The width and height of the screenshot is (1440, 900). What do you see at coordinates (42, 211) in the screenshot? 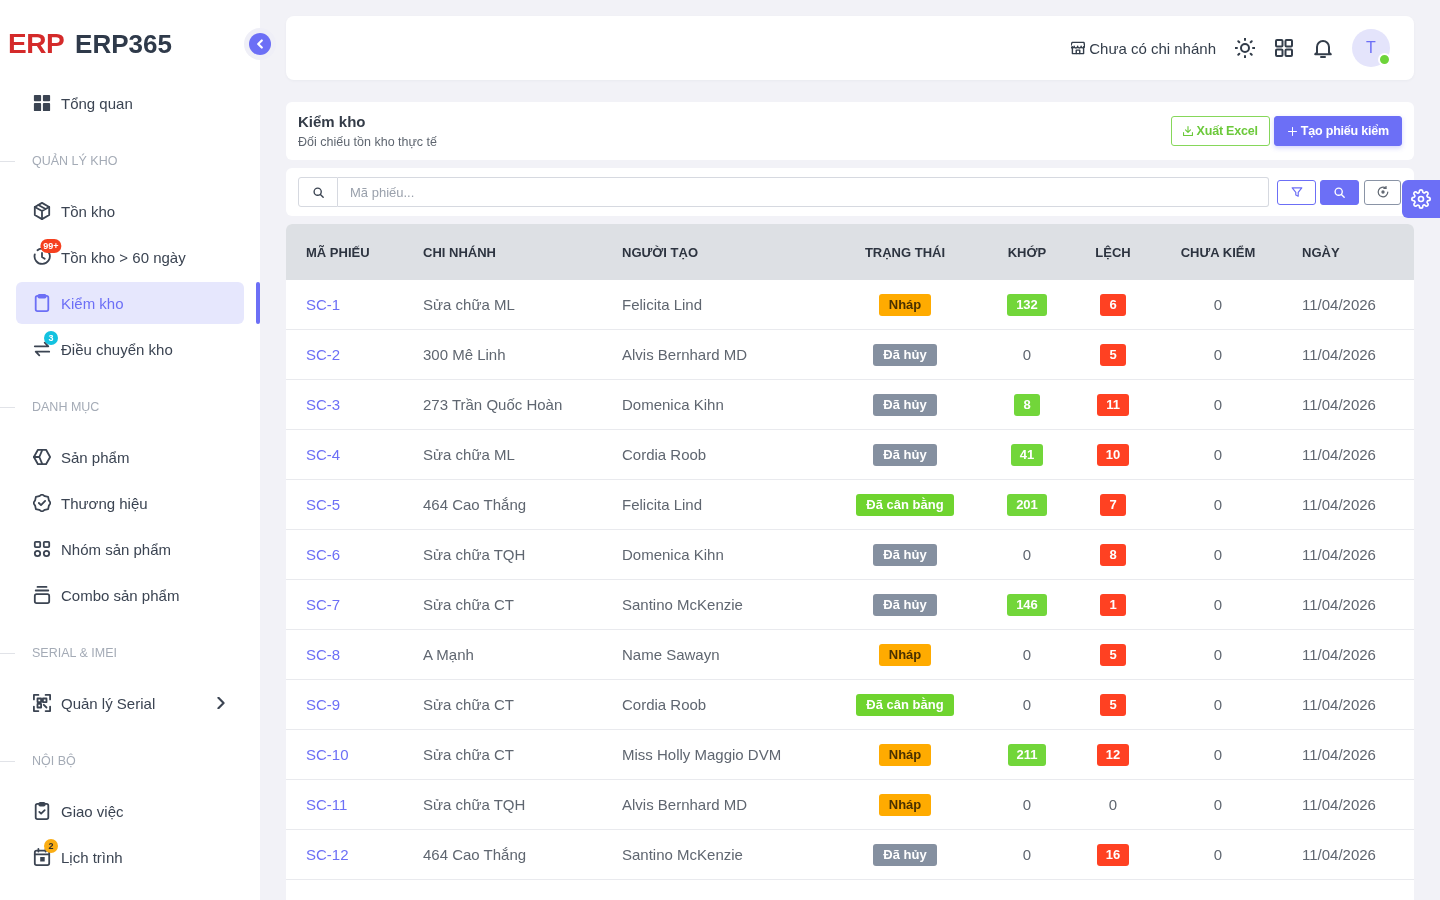
I see `package-icon` at bounding box center [42, 211].